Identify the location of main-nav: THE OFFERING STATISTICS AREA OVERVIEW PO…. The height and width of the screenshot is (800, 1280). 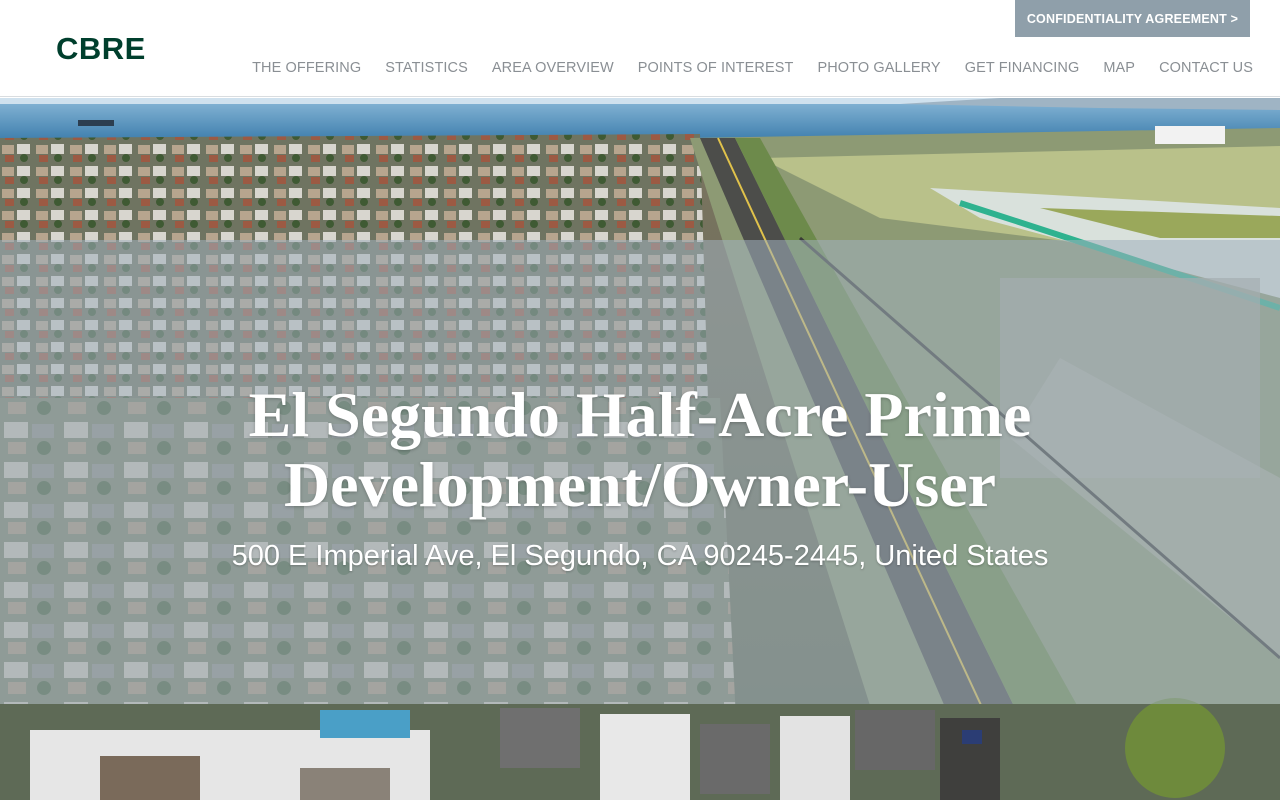
(752, 68).